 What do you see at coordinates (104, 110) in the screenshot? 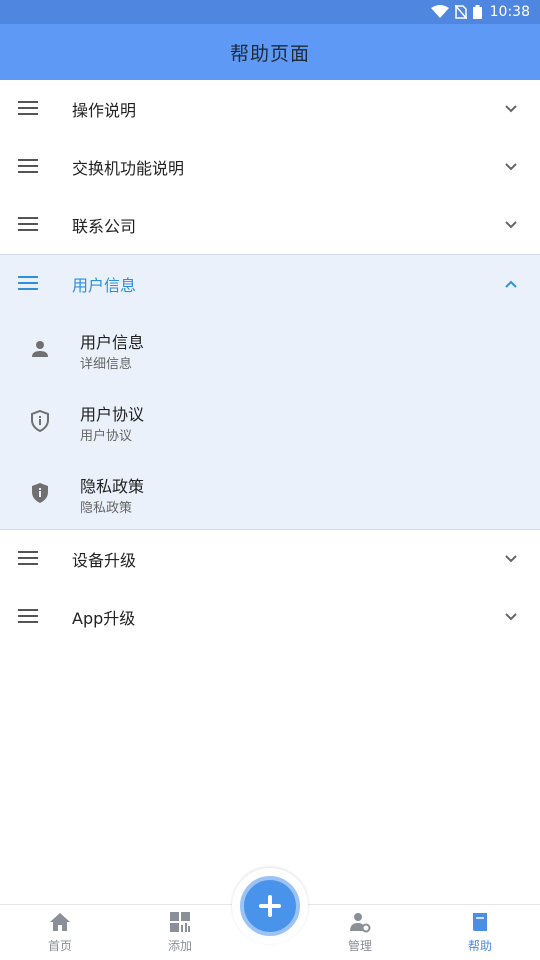
I see `menu-item-label: 操作说明` at bounding box center [104, 110].